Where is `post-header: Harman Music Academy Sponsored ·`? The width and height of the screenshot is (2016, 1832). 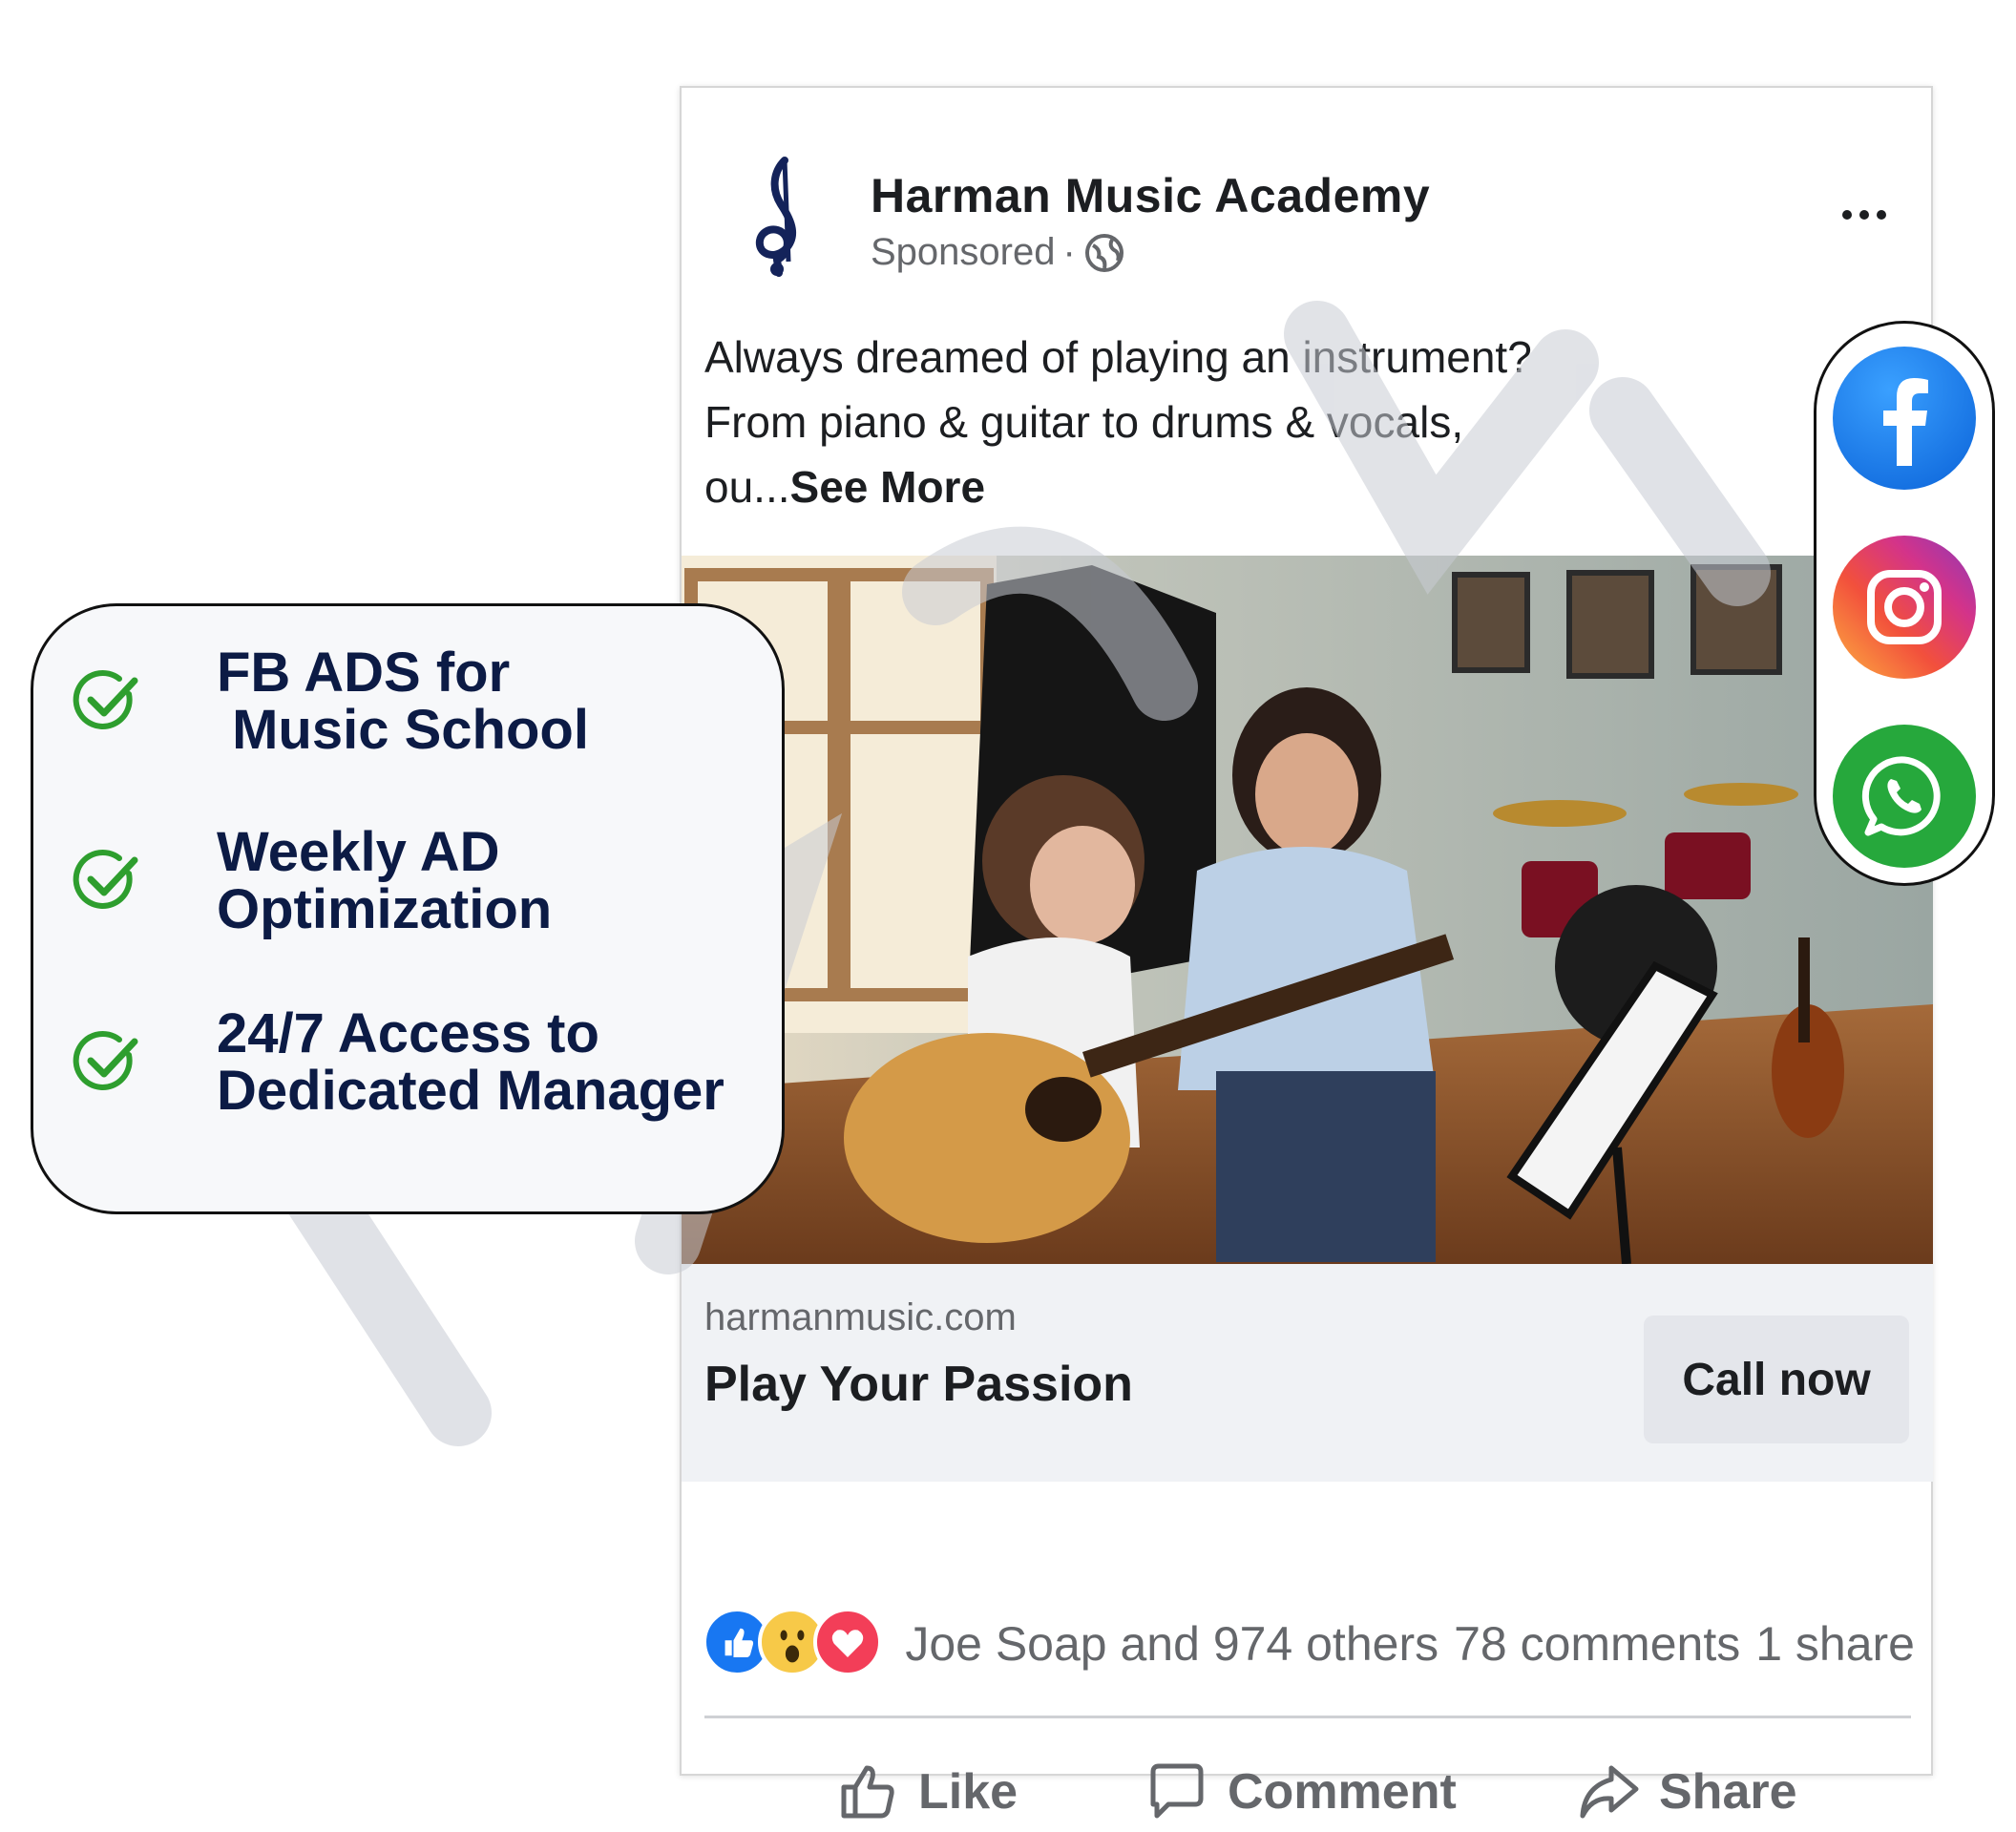
post-header: Harman Music Academy Sponsored · is located at coordinates (1307, 198).